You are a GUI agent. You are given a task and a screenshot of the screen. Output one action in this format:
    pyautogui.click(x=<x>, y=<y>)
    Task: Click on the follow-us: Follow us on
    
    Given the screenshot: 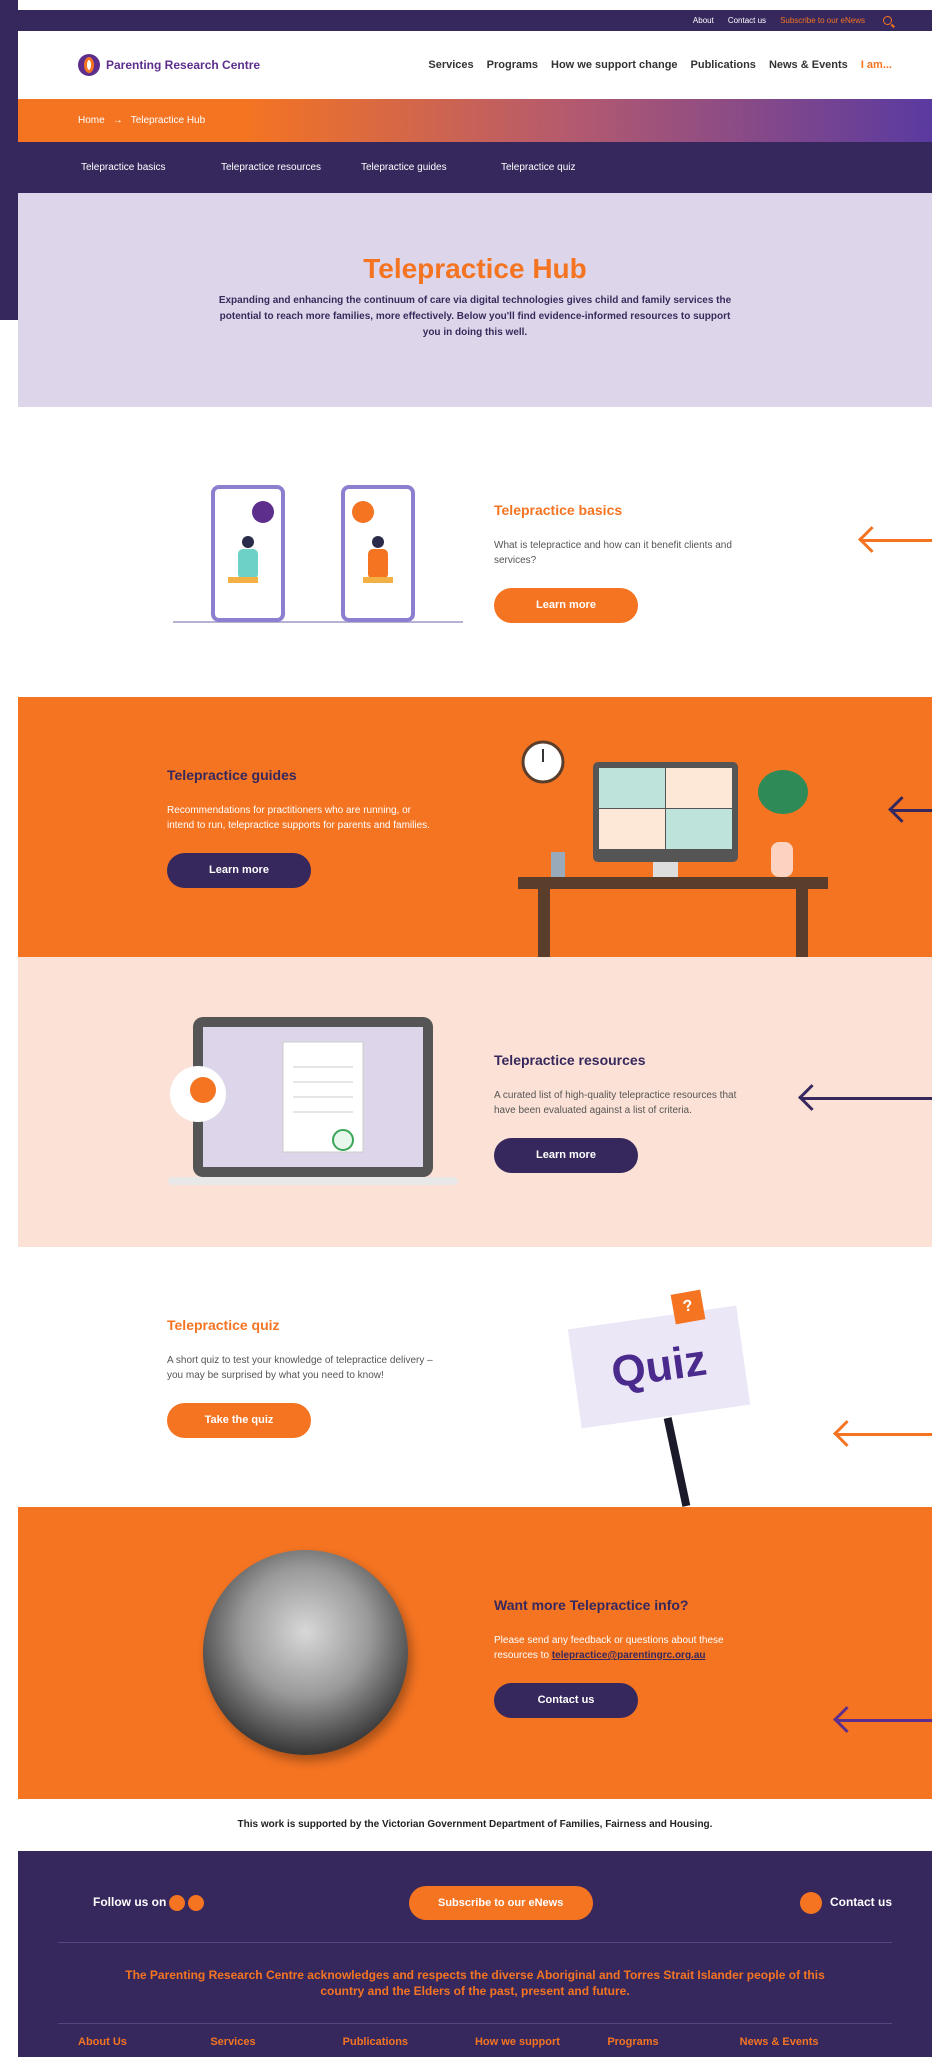 What is the action you would take?
    pyautogui.click(x=149, y=1903)
    